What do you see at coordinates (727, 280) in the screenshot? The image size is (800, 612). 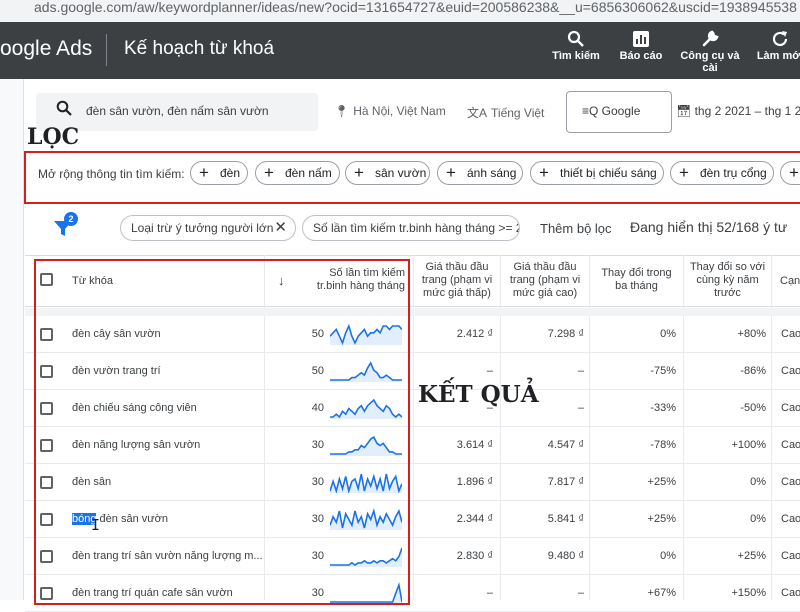 I see `column-header-change-yoy: Thay đổi so với cùng kỳ năm trước` at bounding box center [727, 280].